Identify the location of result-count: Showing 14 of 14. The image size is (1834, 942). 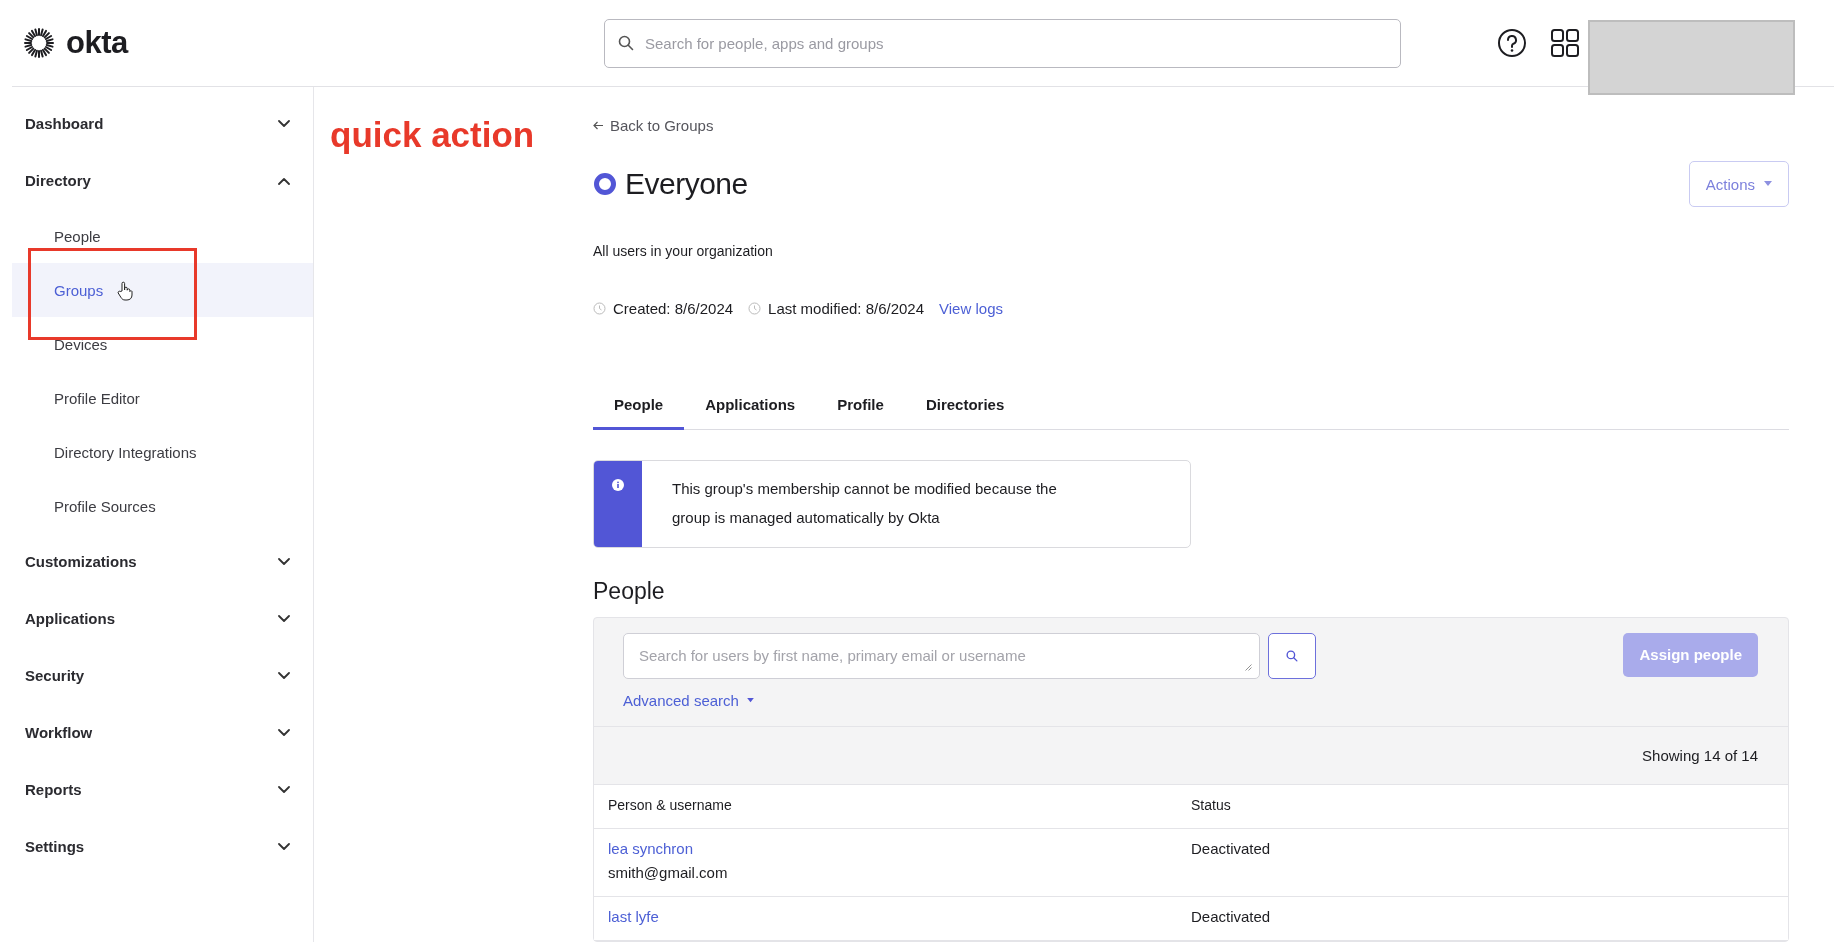
(1700, 755).